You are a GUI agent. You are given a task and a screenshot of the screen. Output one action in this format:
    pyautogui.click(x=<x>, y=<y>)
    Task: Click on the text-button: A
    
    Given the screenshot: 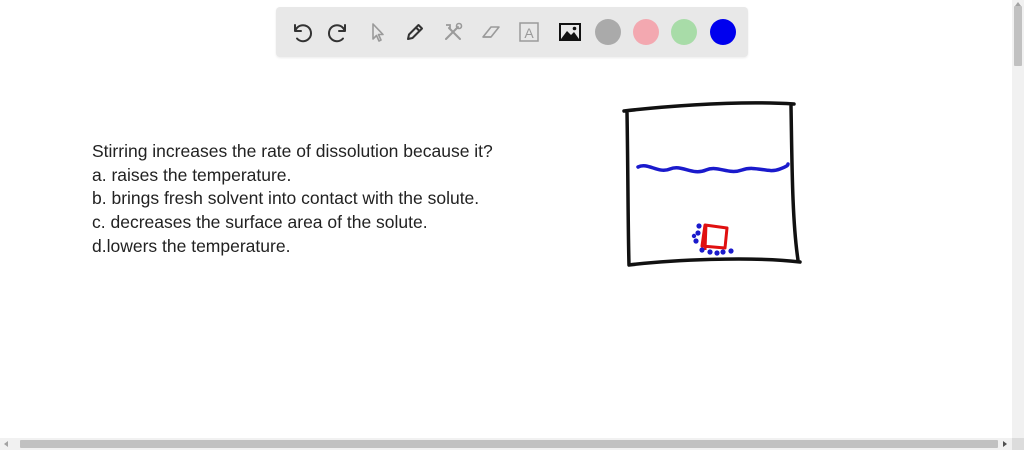 What is the action you would take?
    pyautogui.click(x=529, y=32)
    